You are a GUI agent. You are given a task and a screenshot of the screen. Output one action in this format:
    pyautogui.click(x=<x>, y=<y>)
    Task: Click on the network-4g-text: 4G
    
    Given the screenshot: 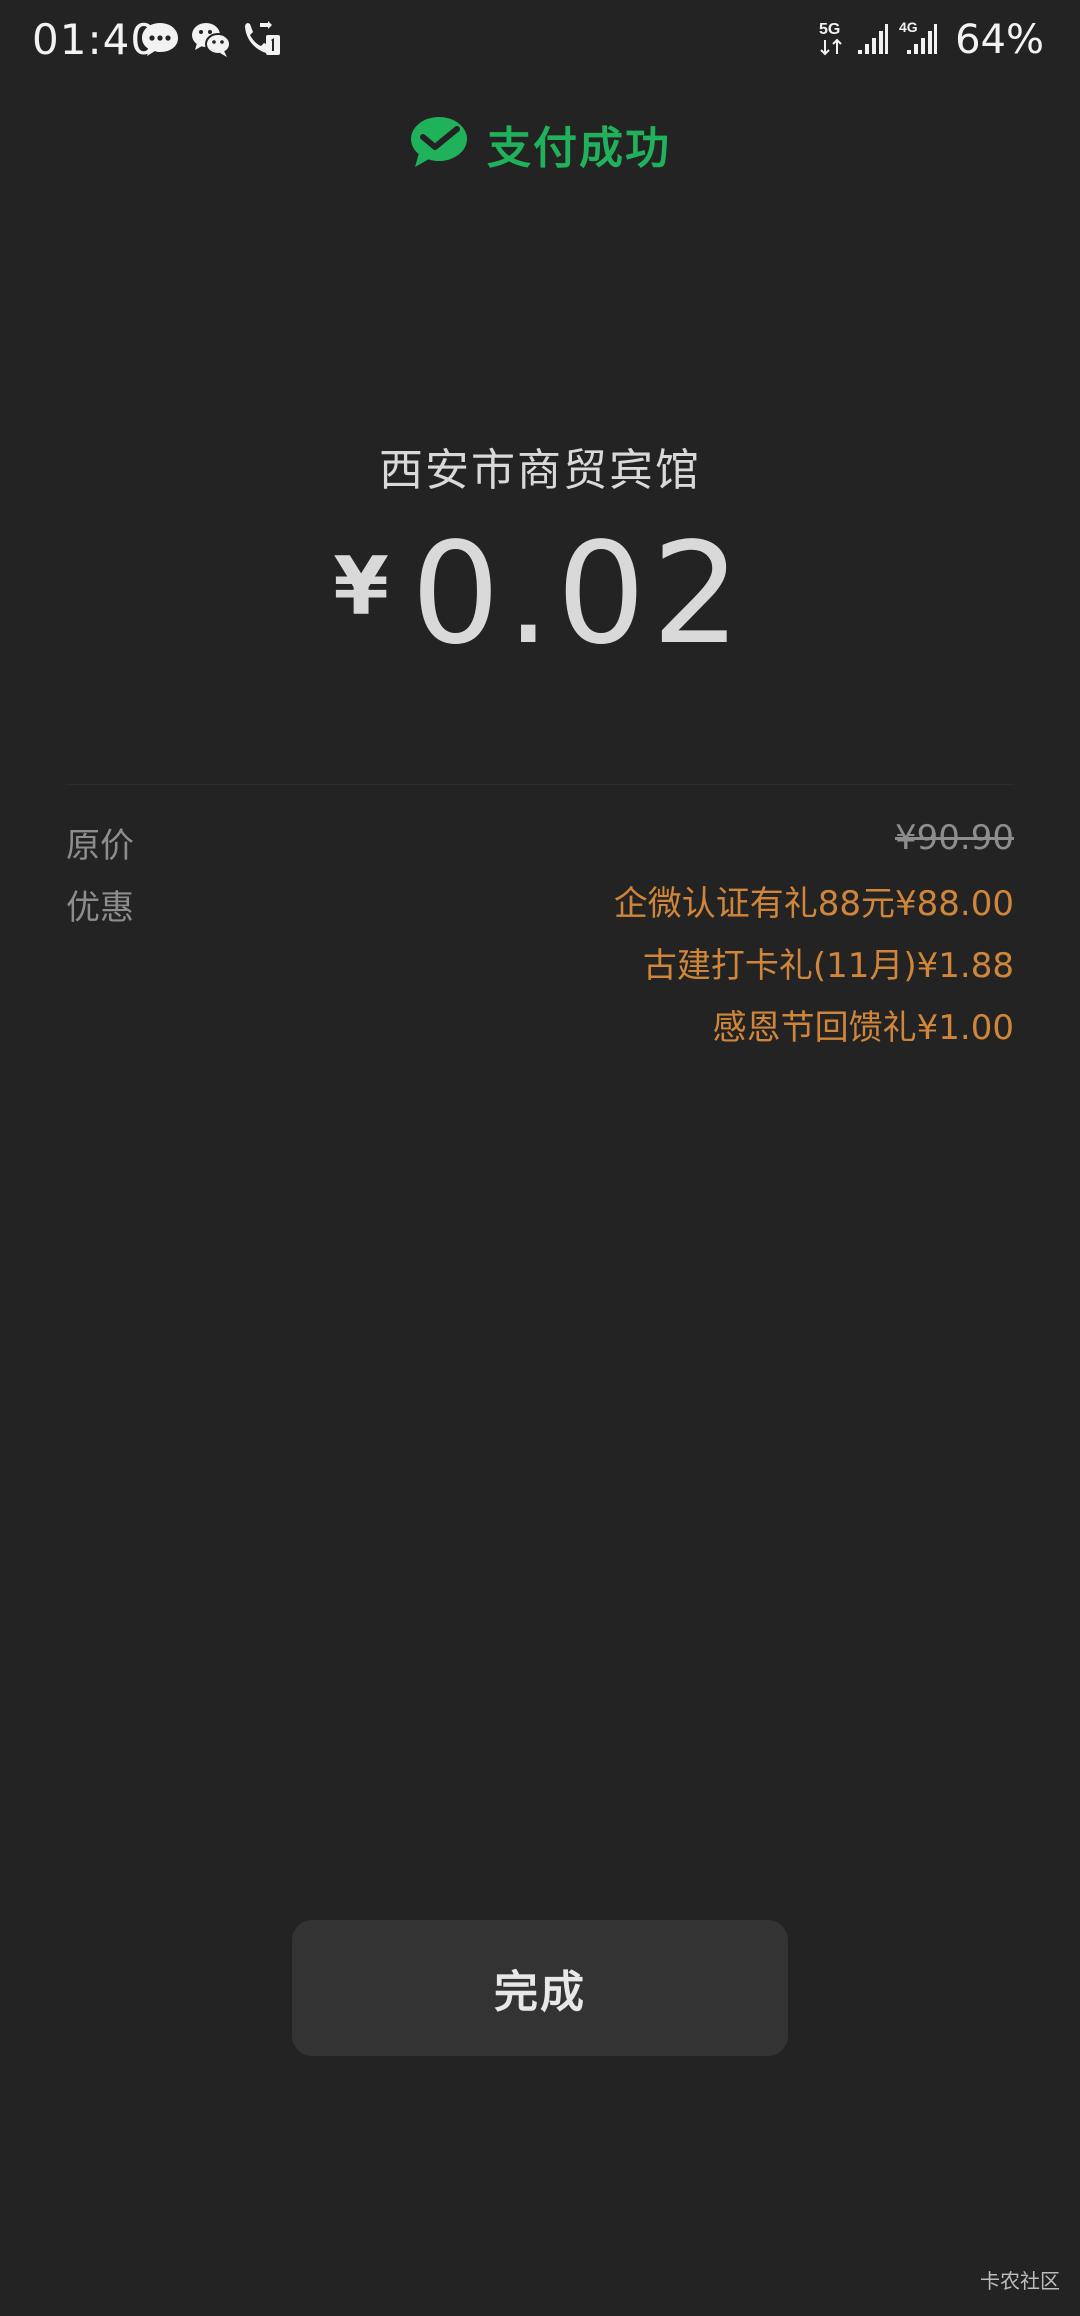 What is the action you would take?
    pyautogui.click(x=908, y=27)
    